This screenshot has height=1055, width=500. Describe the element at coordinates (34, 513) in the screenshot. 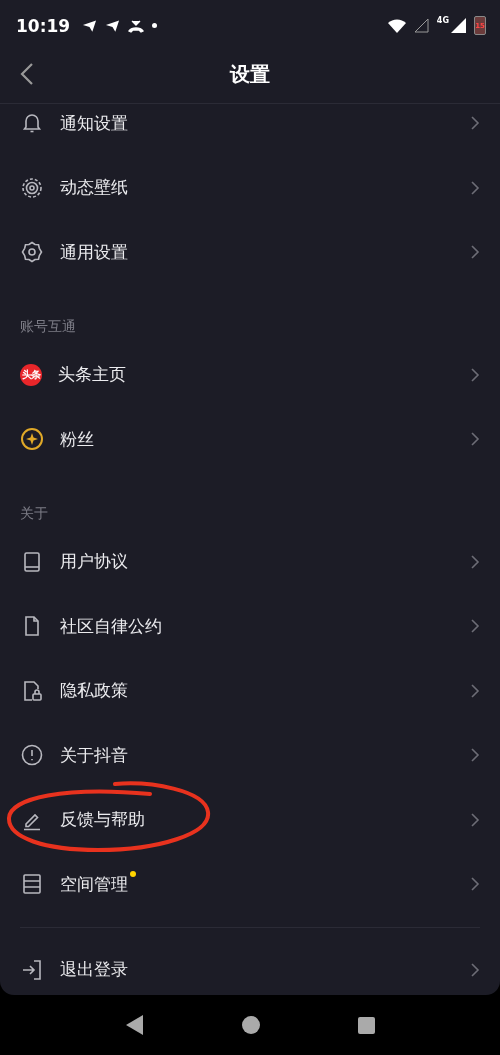

I see `section-title: 关于` at that location.